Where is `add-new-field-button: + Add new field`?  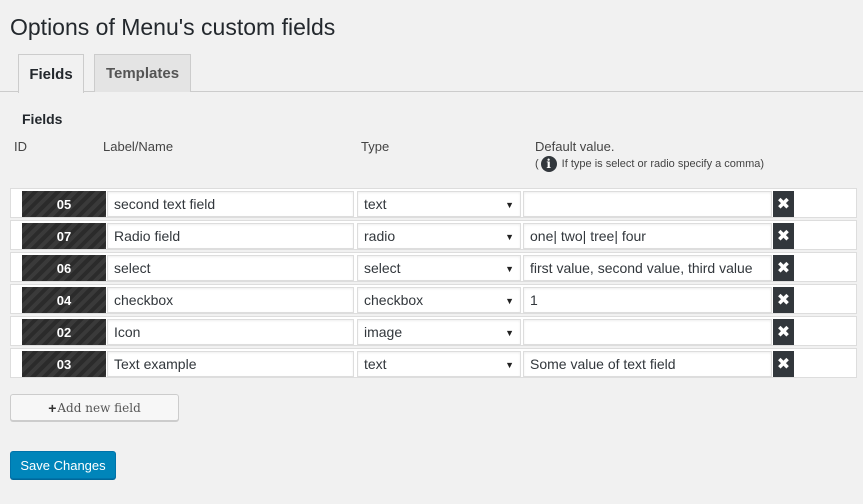 add-new-field-button: + Add new field is located at coordinates (94, 407).